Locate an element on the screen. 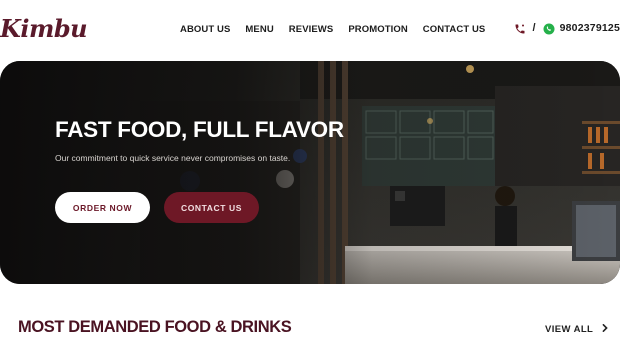 Image resolution: width=620 pixels, height=343 pixels. view-all-link: VIEW ALL is located at coordinates (577, 329).